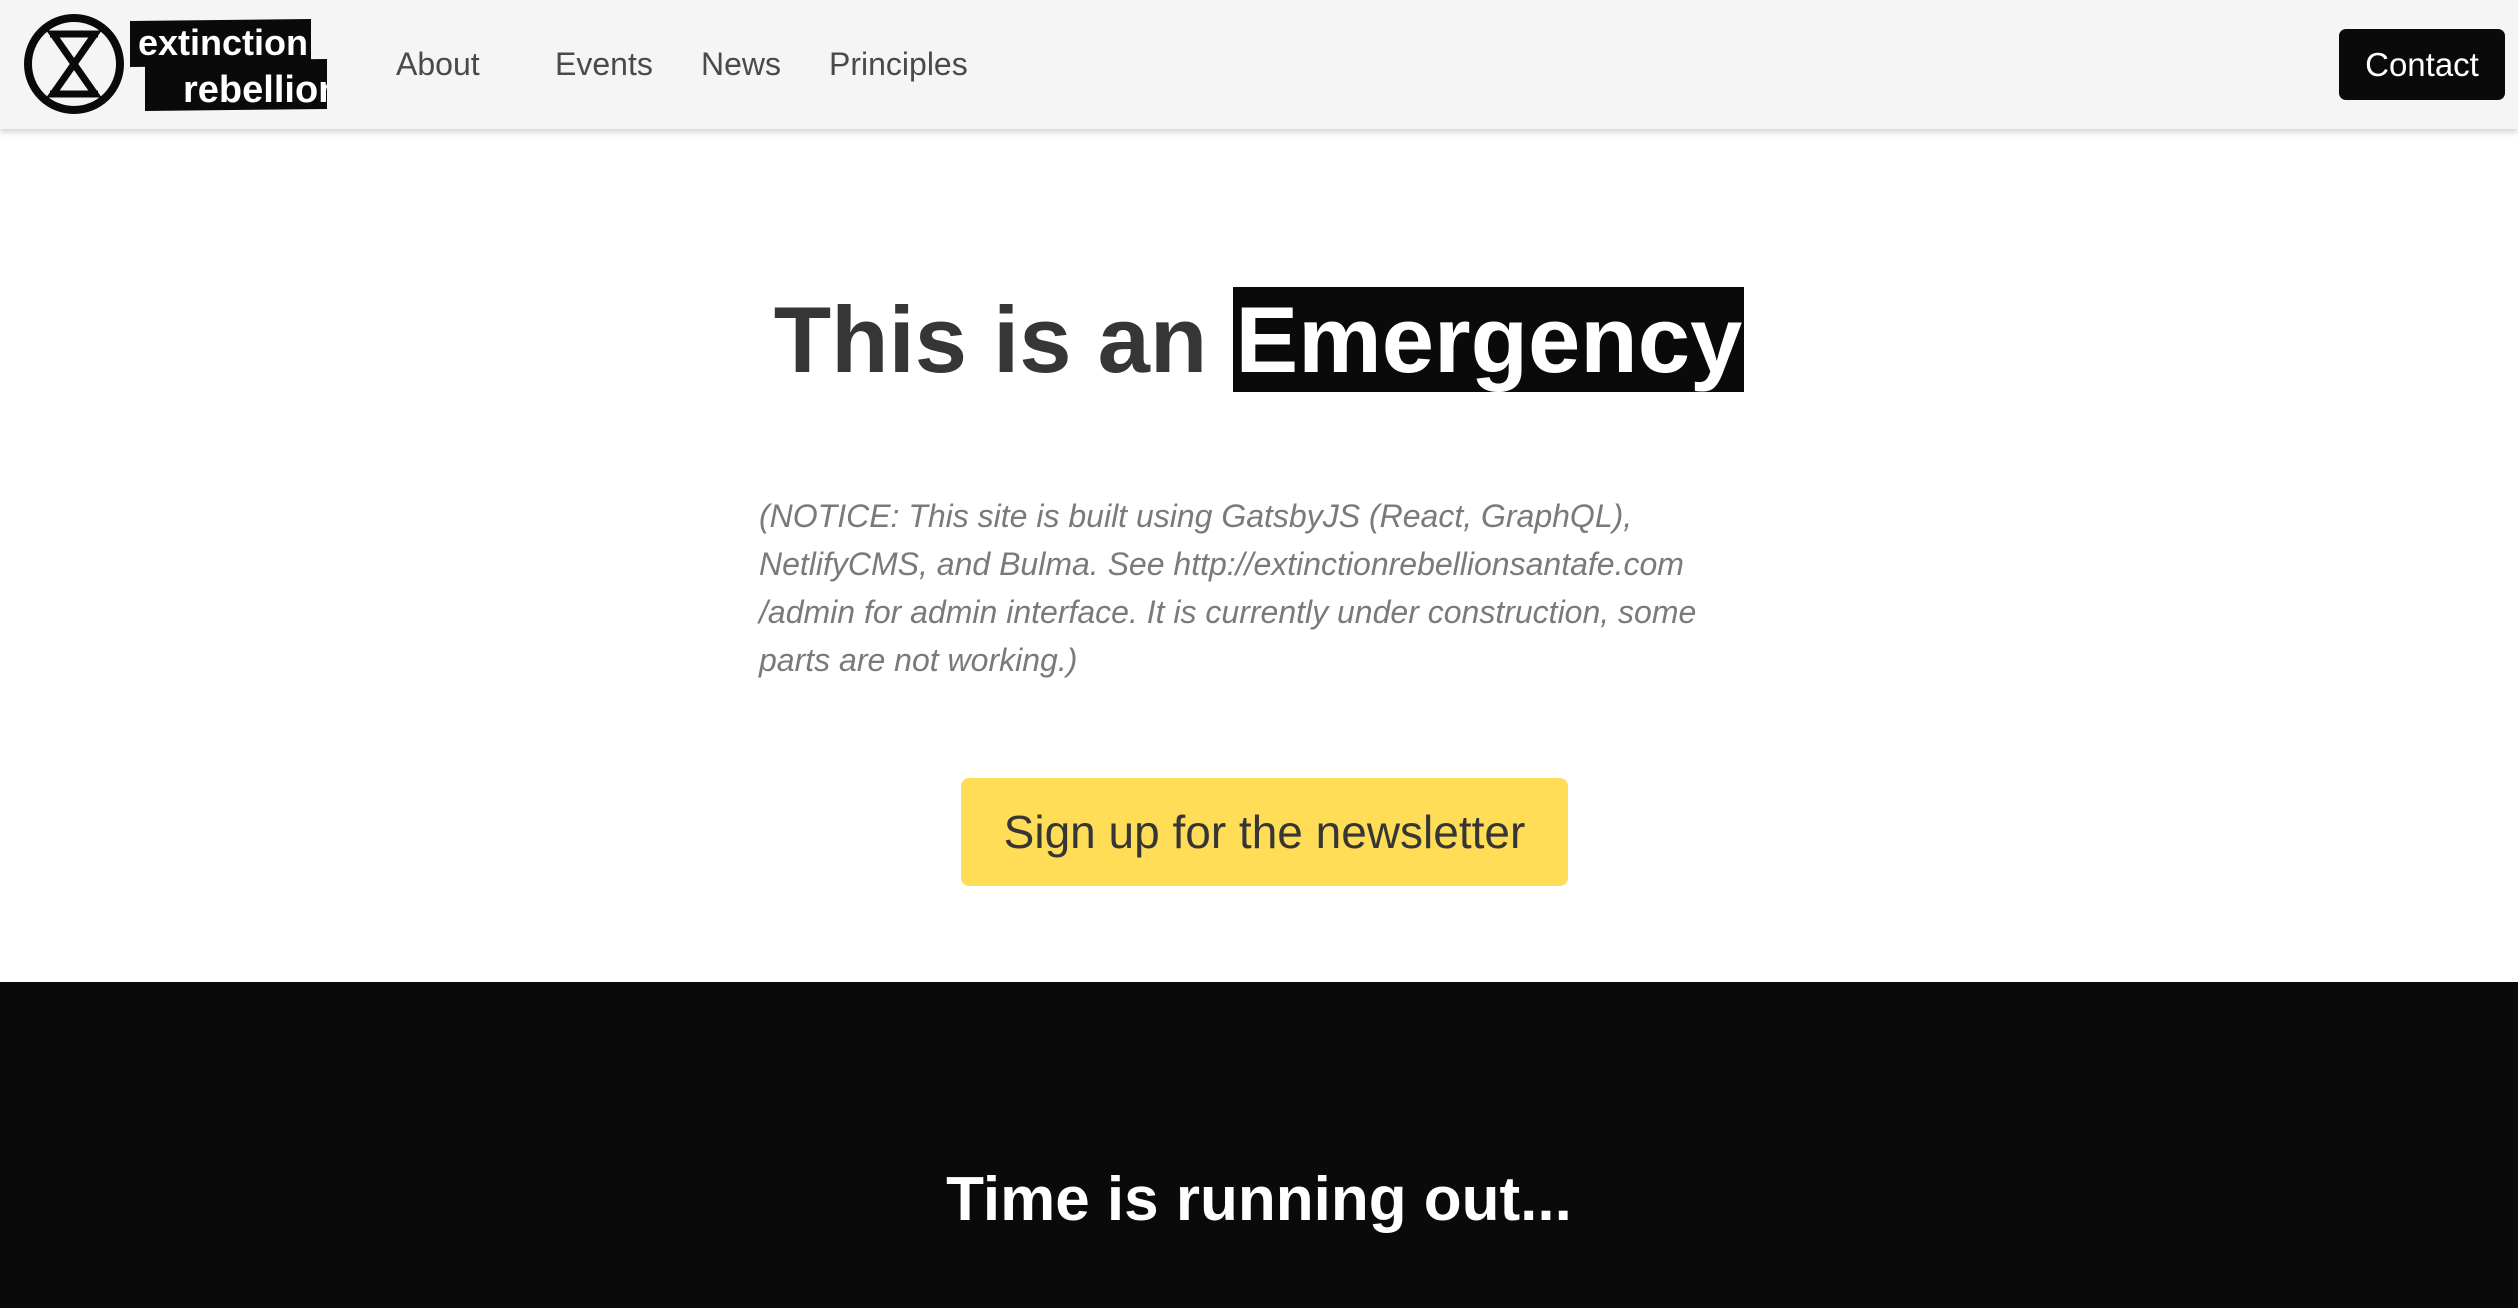 The width and height of the screenshot is (2518, 1308). Describe the element at coordinates (175, 64) in the screenshot. I see `extinction-rebellion-logo: extinction rebellion` at that location.